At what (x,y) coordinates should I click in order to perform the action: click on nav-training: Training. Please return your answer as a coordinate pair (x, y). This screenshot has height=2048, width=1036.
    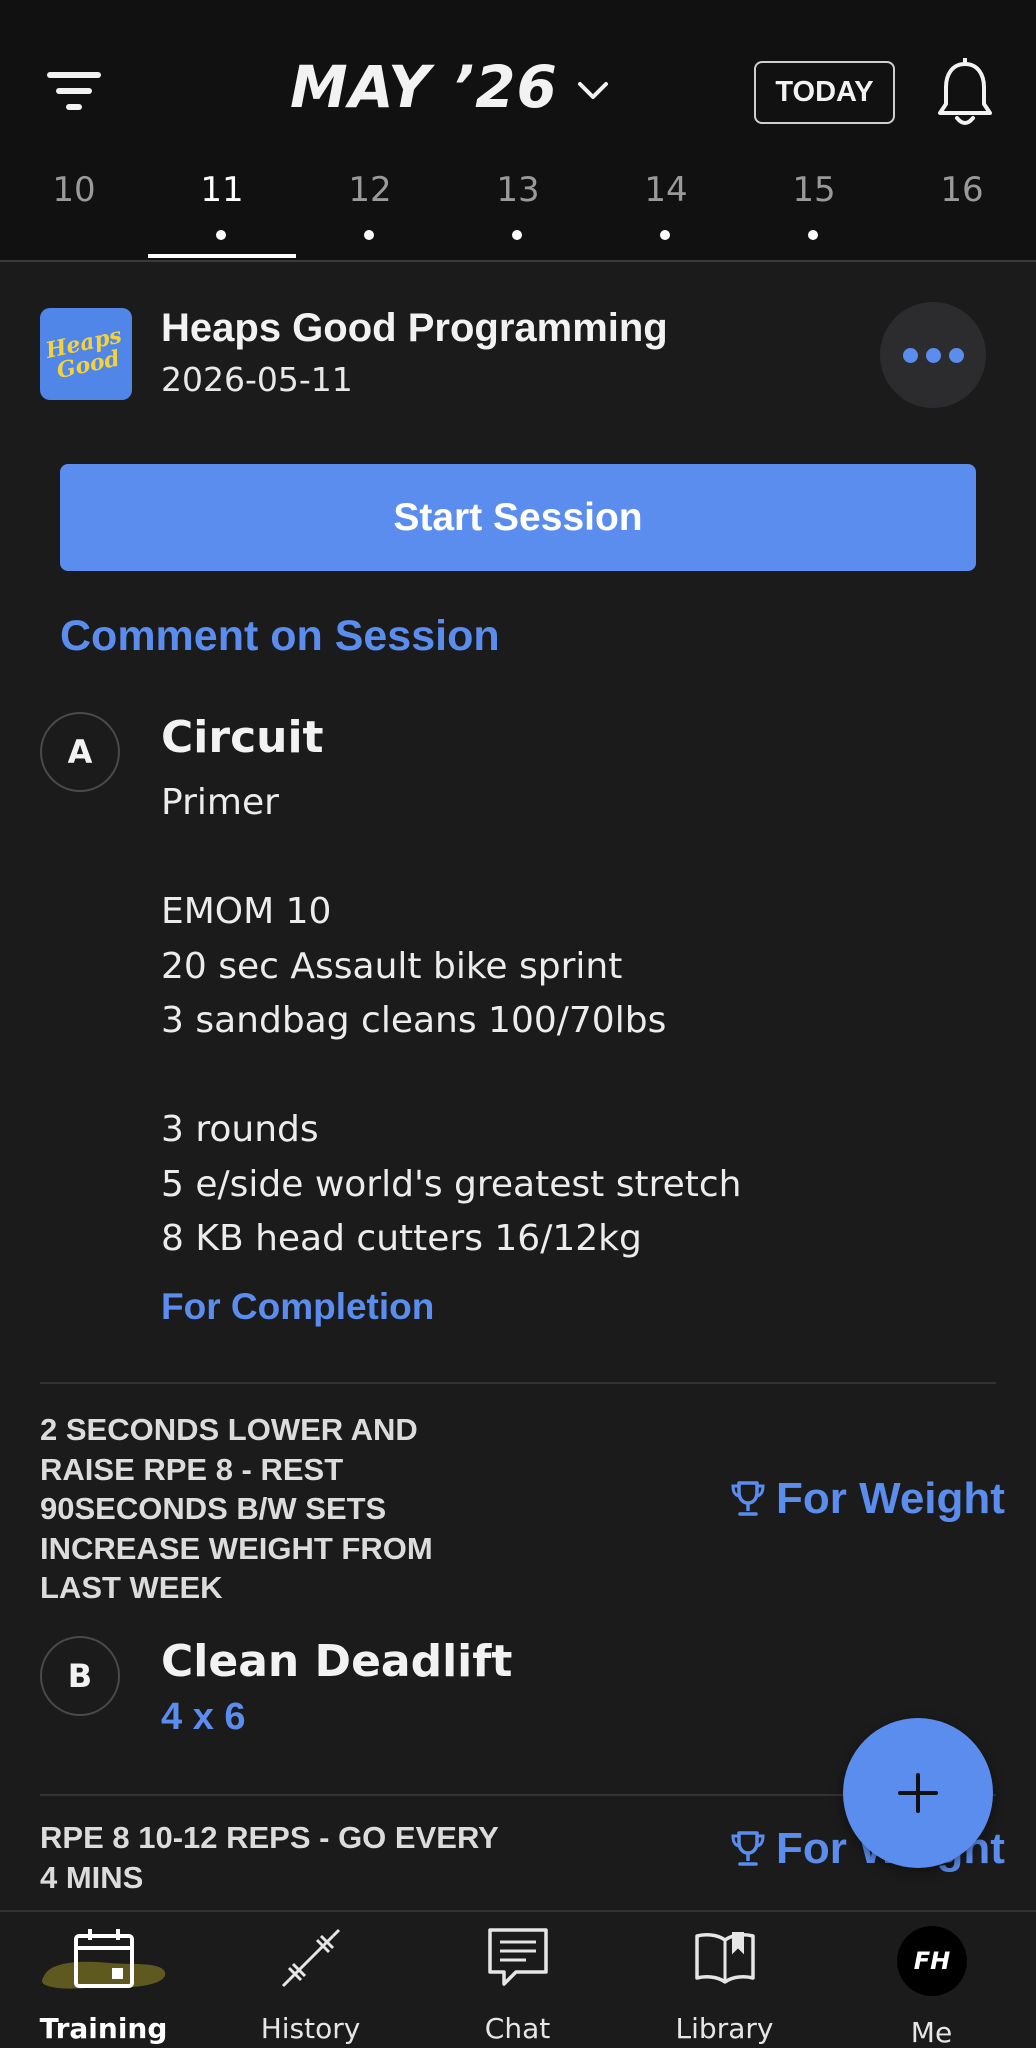
    Looking at the image, I should click on (103, 1980).